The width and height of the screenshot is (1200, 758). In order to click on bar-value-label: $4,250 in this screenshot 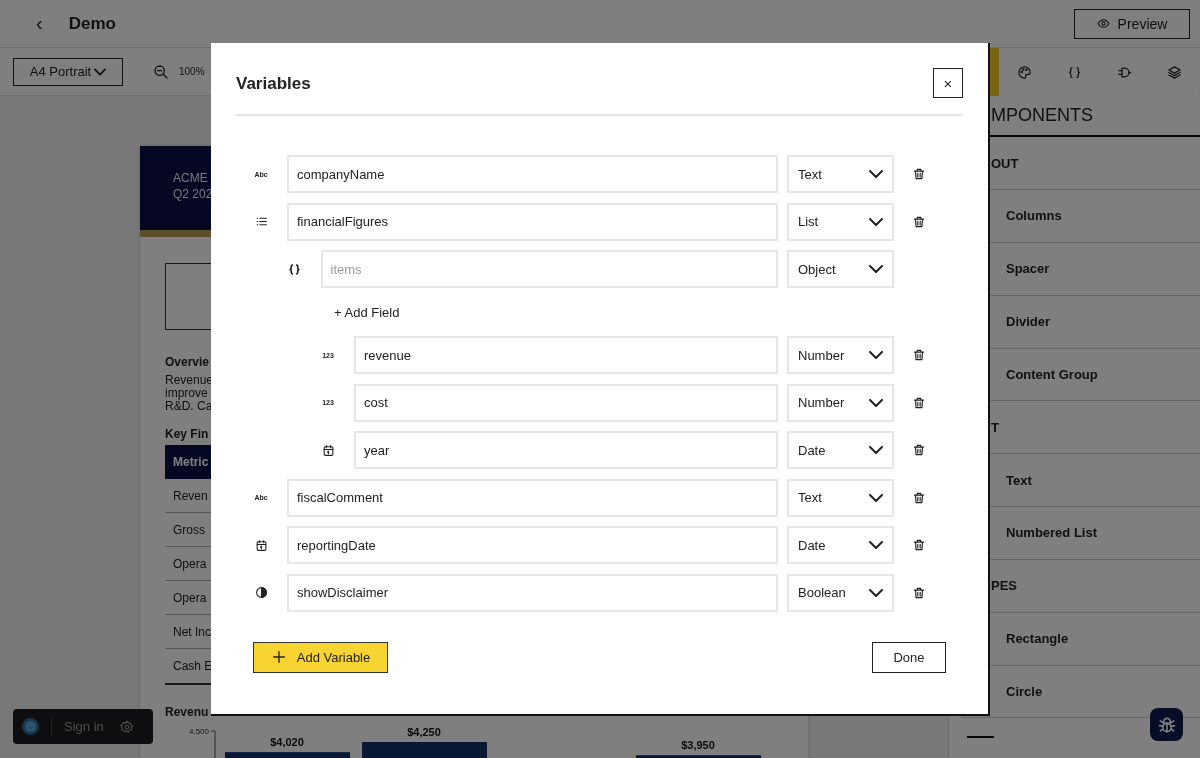, I will do `click(424, 732)`.